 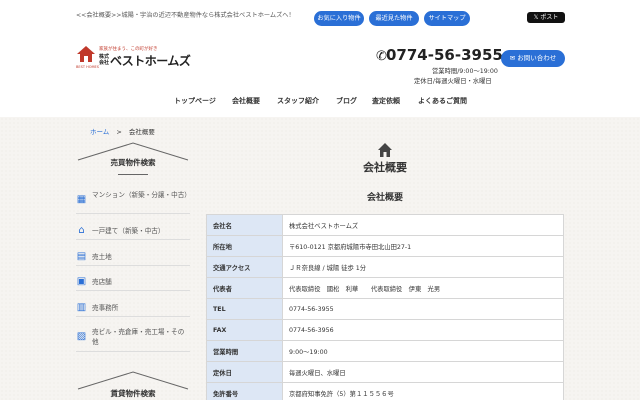 I want to click on contact-button: ✉ お問い合わせ, so click(x=533, y=58).